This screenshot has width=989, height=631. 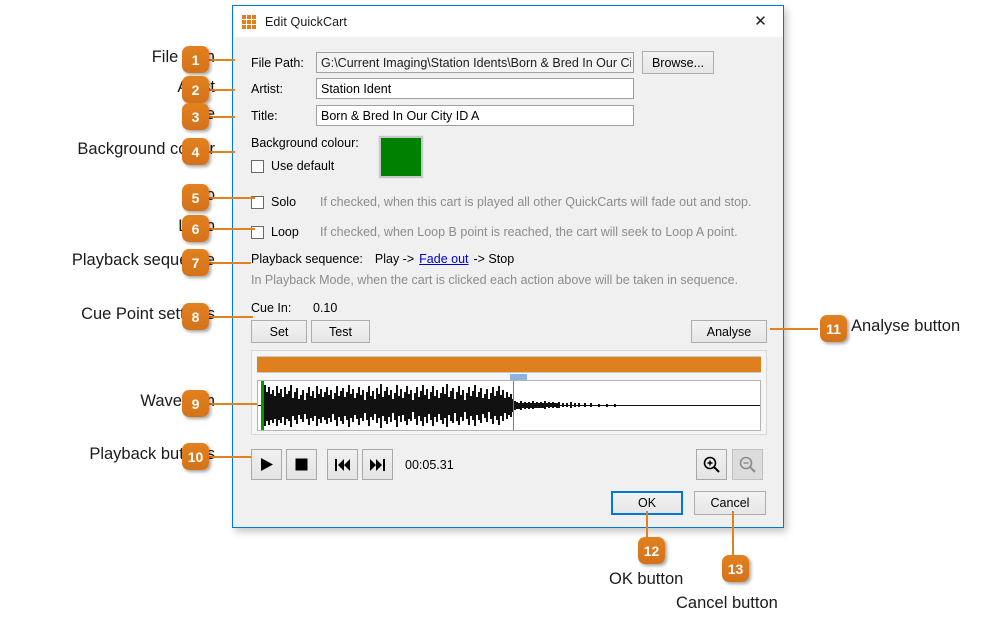 I want to click on annotation-label-12: OK button, so click(x=646, y=579).